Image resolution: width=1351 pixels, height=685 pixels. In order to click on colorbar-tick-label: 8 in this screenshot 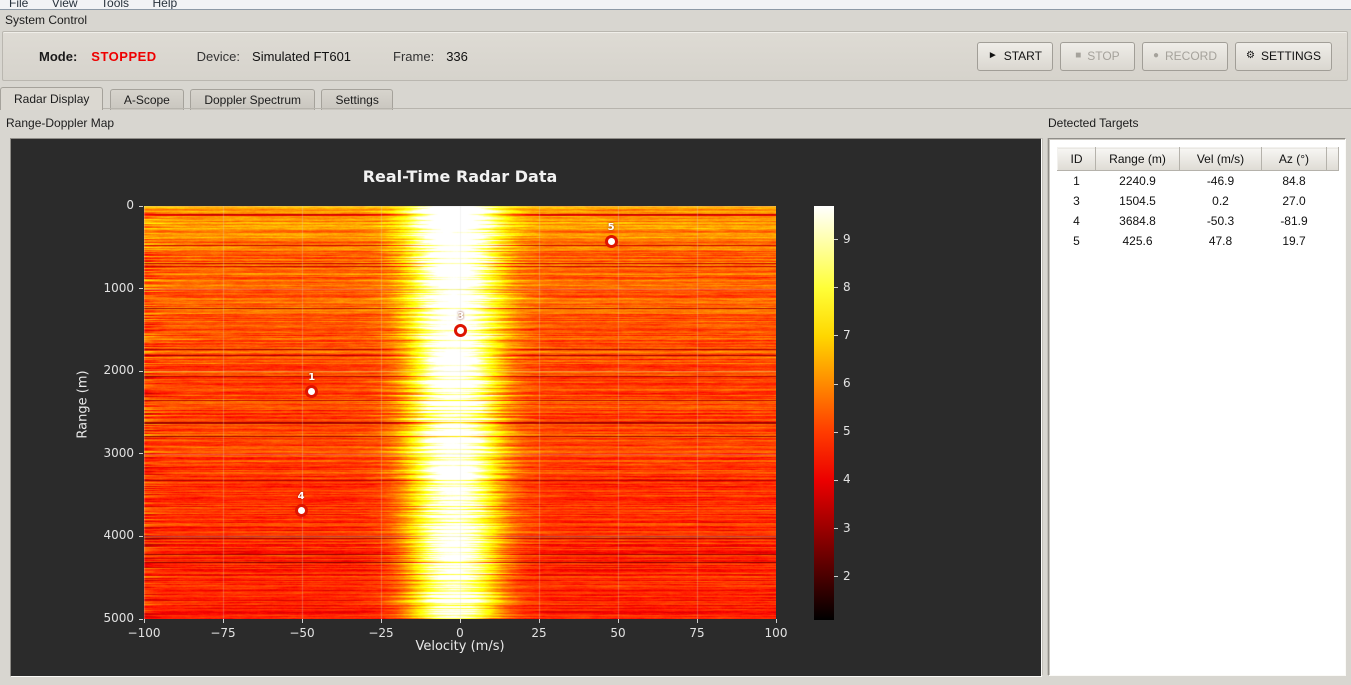, I will do `click(847, 286)`.